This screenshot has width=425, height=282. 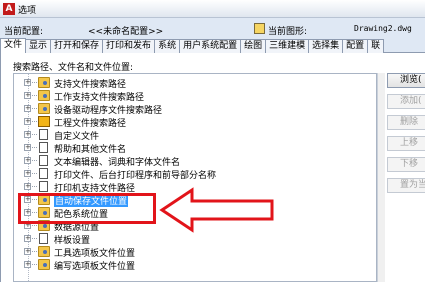 What do you see at coordinates (355, 46) in the screenshot?
I see `tab-profiles: 配置` at bounding box center [355, 46].